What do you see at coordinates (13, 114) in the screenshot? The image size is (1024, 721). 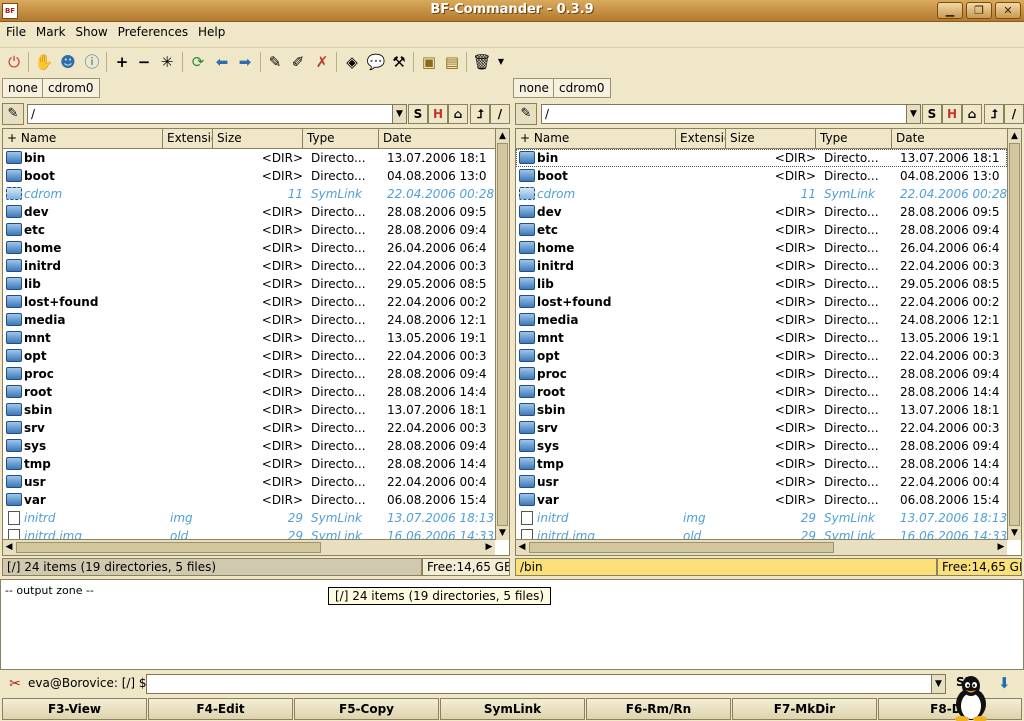 I see `tag-path-icon: ✎` at bounding box center [13, 114].